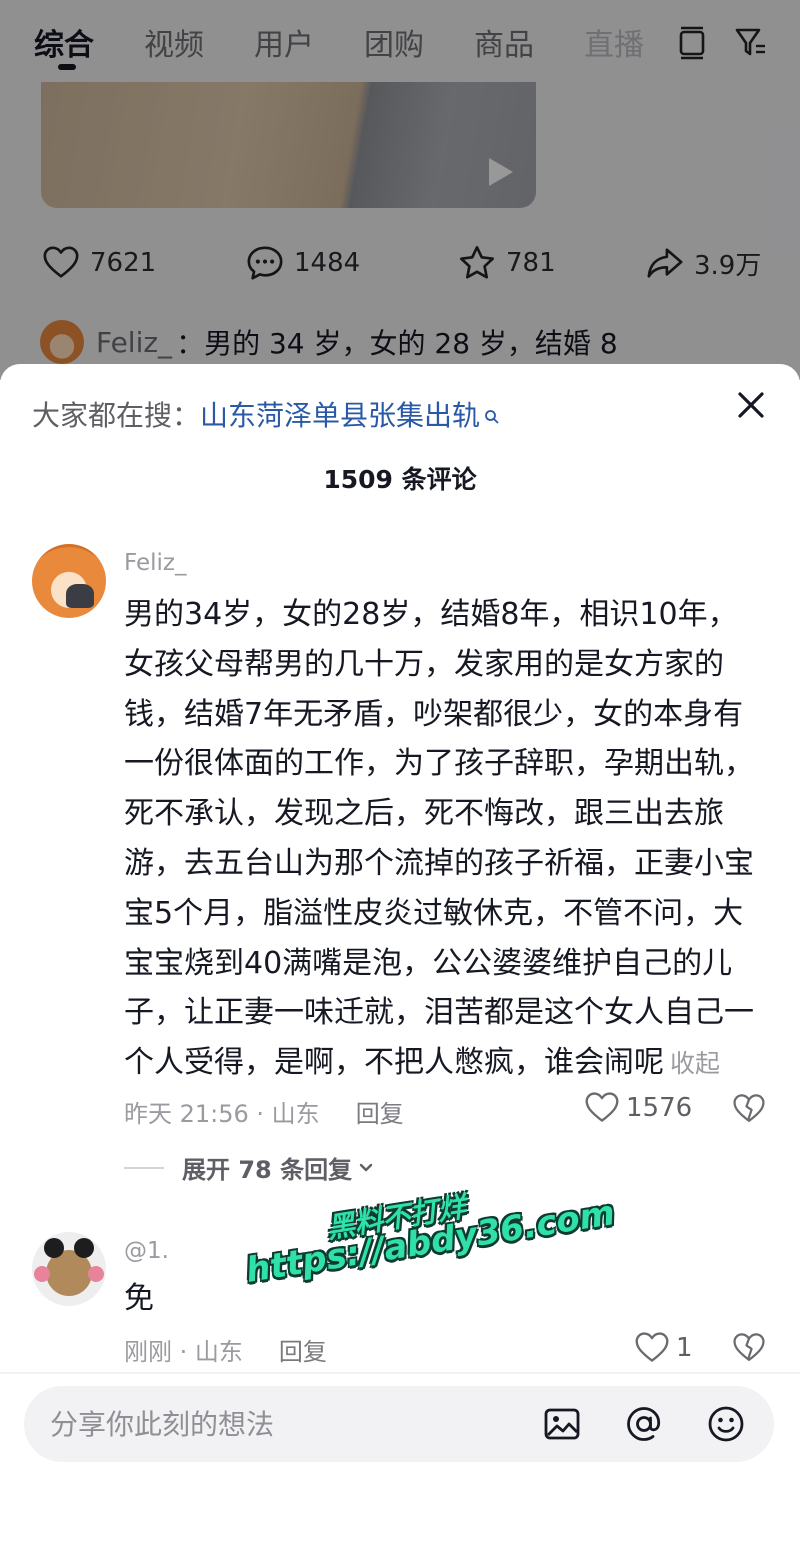 This screenshot has width=800, height=1542. What do you see at coordinates (340, 414) in the screenshot?
I see `trending-search-term: 山东菏泽单县张集出轨` at bounding box center [340, 414].